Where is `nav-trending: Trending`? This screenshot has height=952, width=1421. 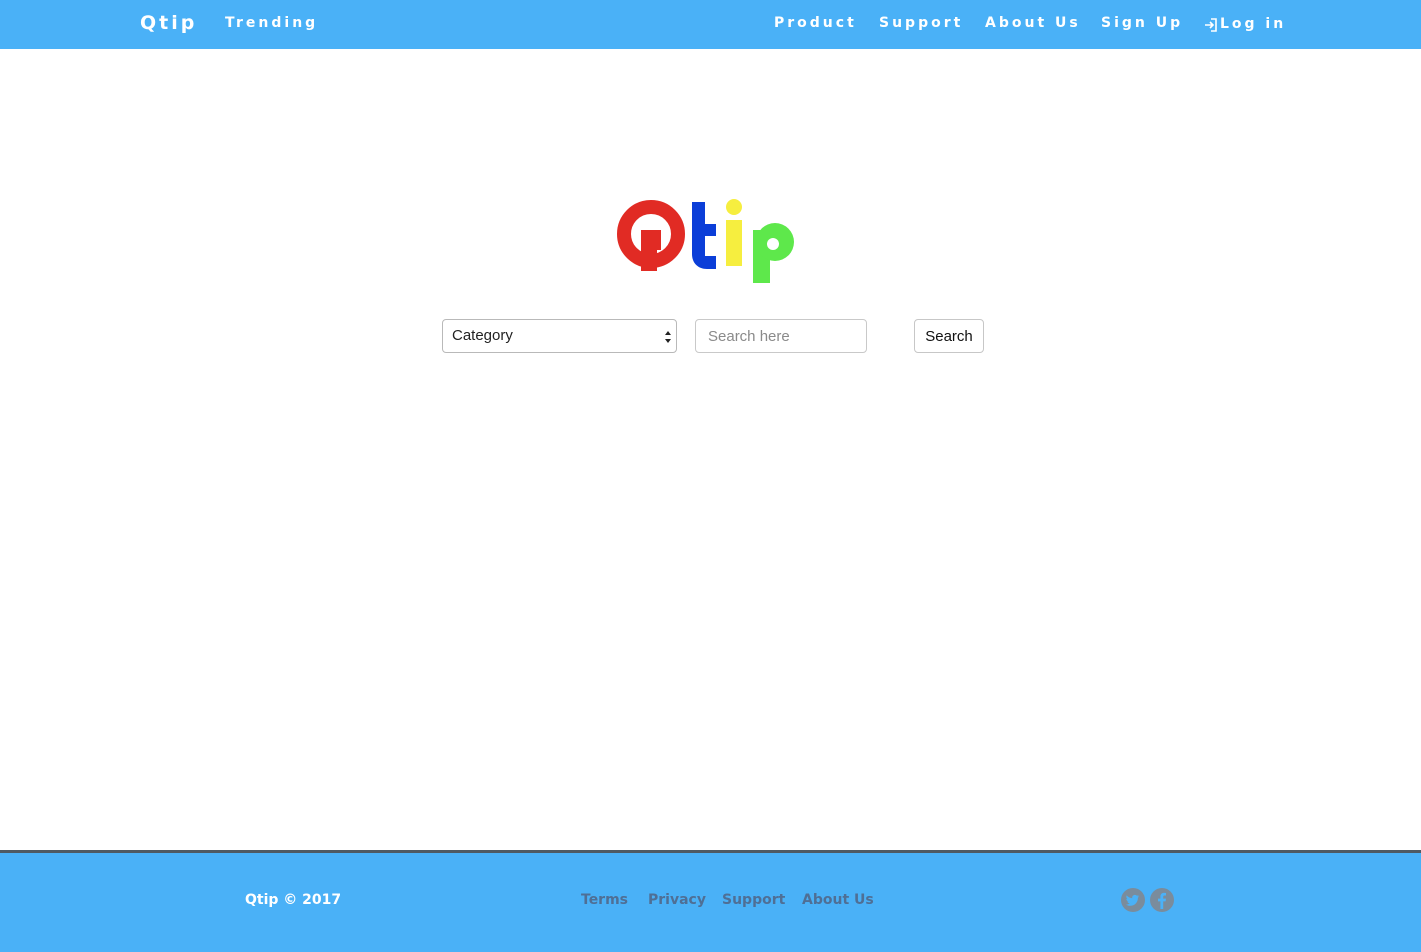
nav-trending: Trending is located at coordinates (271, 24).